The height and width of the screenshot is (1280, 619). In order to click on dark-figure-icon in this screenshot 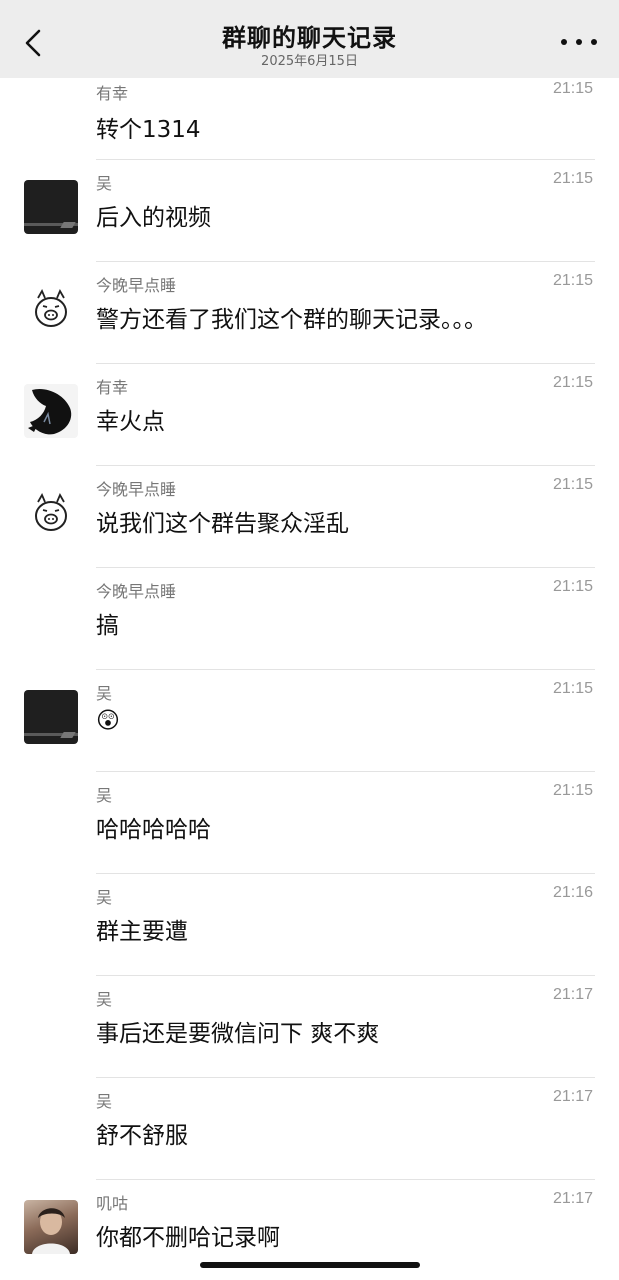, I will do `click(50, 411)`.